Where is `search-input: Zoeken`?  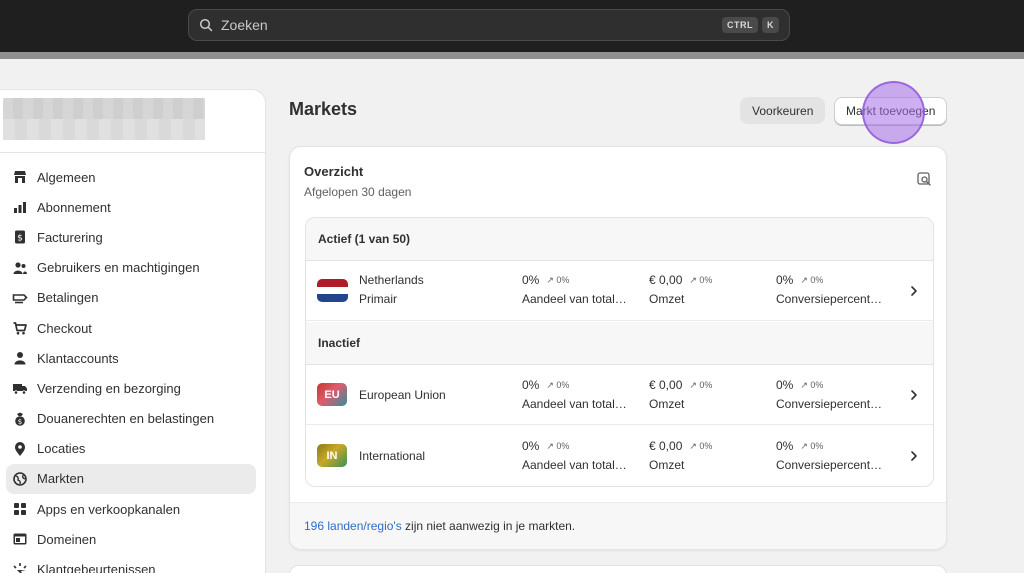 search-input: Zoeken is located at coordinates (469, 25).